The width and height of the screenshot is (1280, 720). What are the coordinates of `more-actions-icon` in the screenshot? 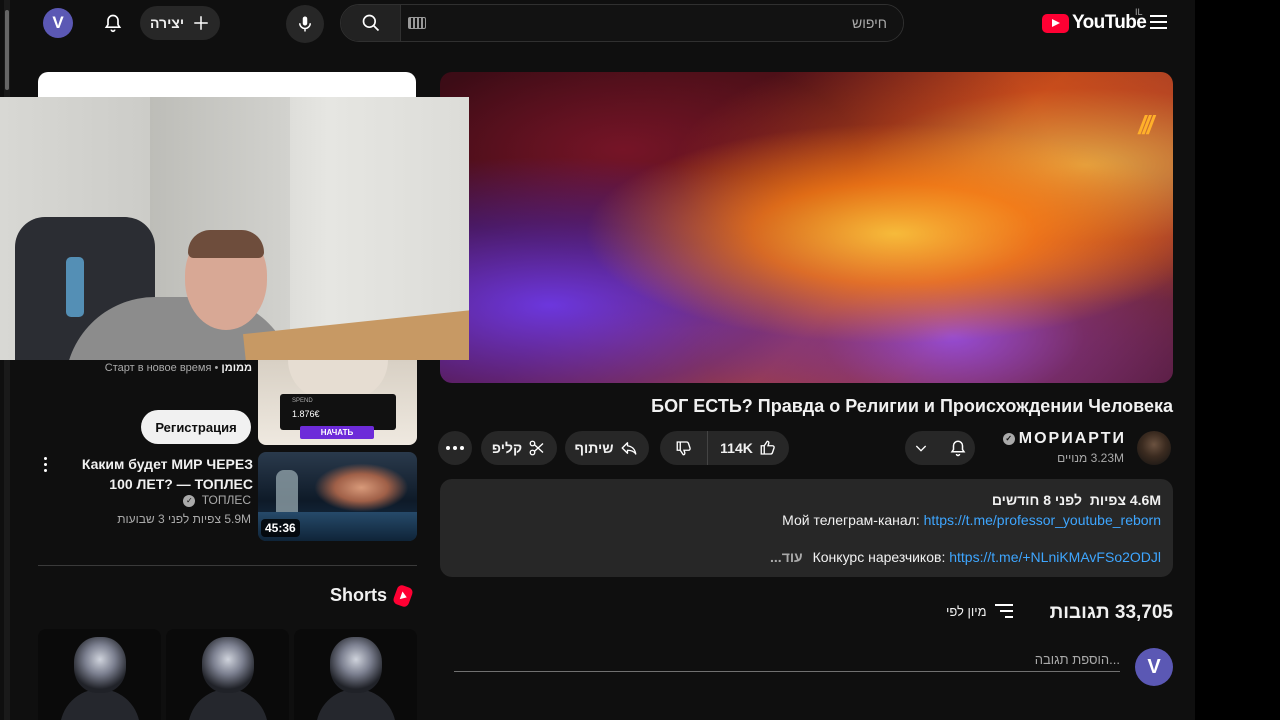 It's located at (45, 464).